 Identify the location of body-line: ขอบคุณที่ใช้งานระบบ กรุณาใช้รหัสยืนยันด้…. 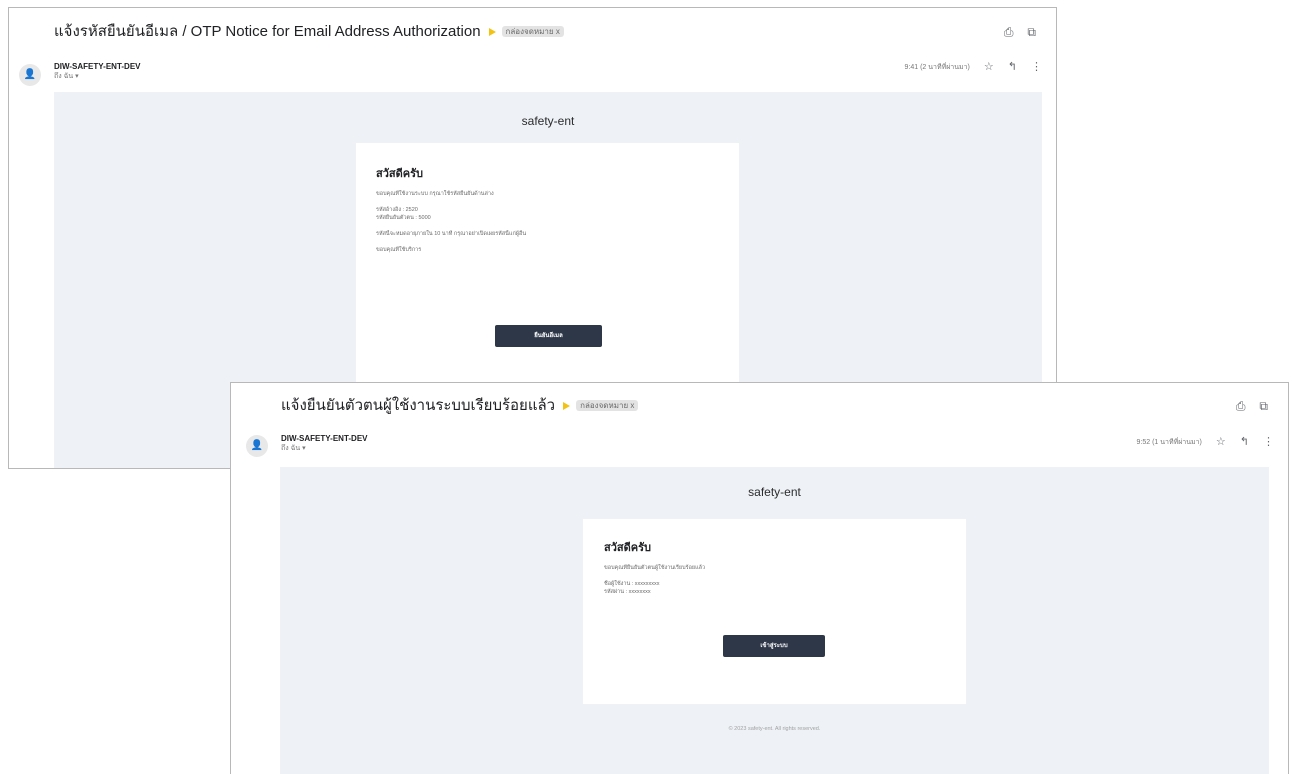
(435, 194).